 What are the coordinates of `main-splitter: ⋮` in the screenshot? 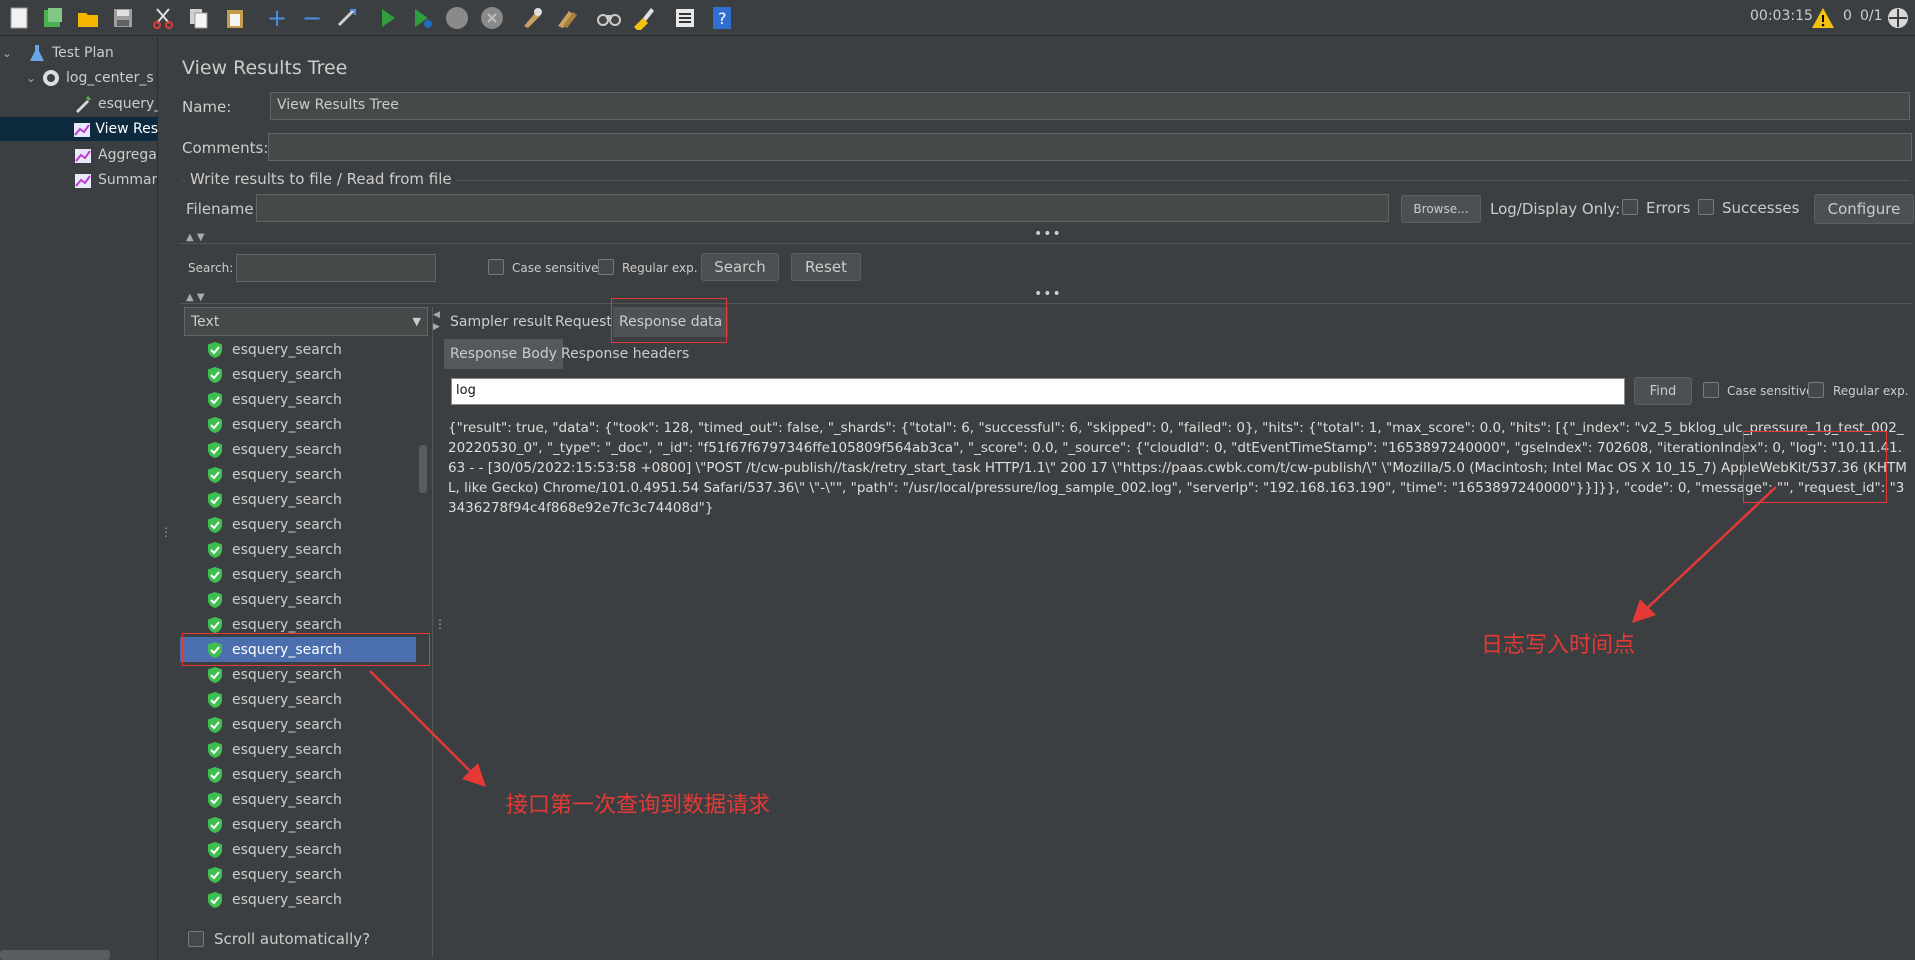 It's located at (165, 498).